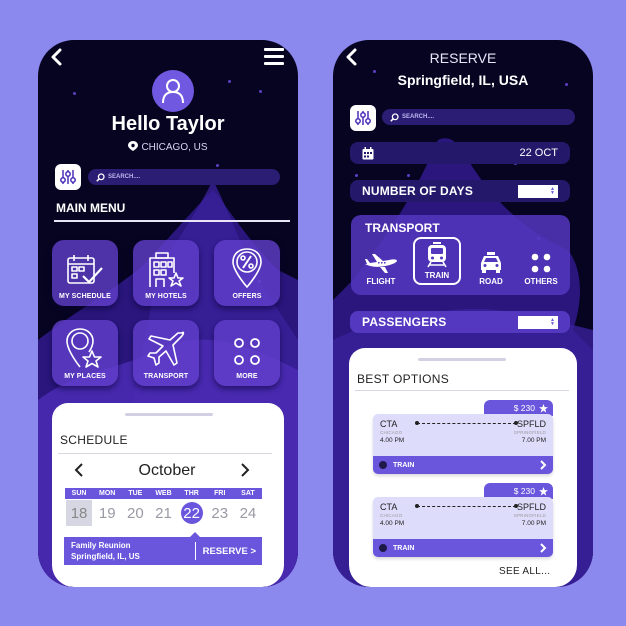 Image resolution: width=626 pixels, height=626 pixels. What do you see at coordinates (168, 147) in the screenshot?
I see `user-location: CHICAGO, US` at bounding box center [168, 147].